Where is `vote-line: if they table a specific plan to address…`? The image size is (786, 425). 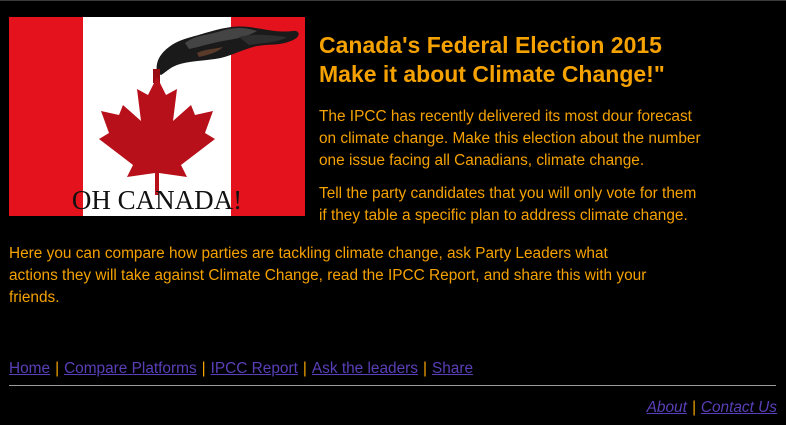
vote-line: if they table a specific plan to address… is located at coordinates (503, 215).